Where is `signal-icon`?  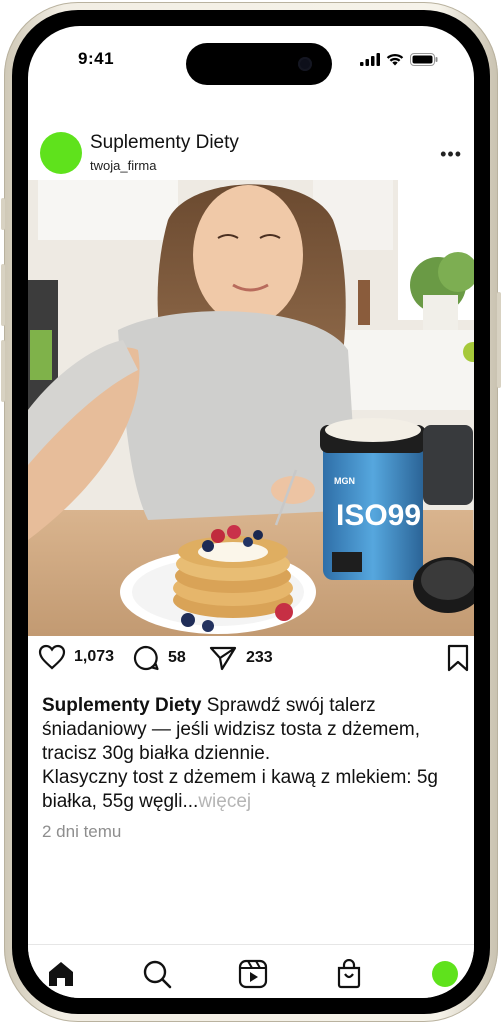
signal-icon is located at coordinates (370, 59).